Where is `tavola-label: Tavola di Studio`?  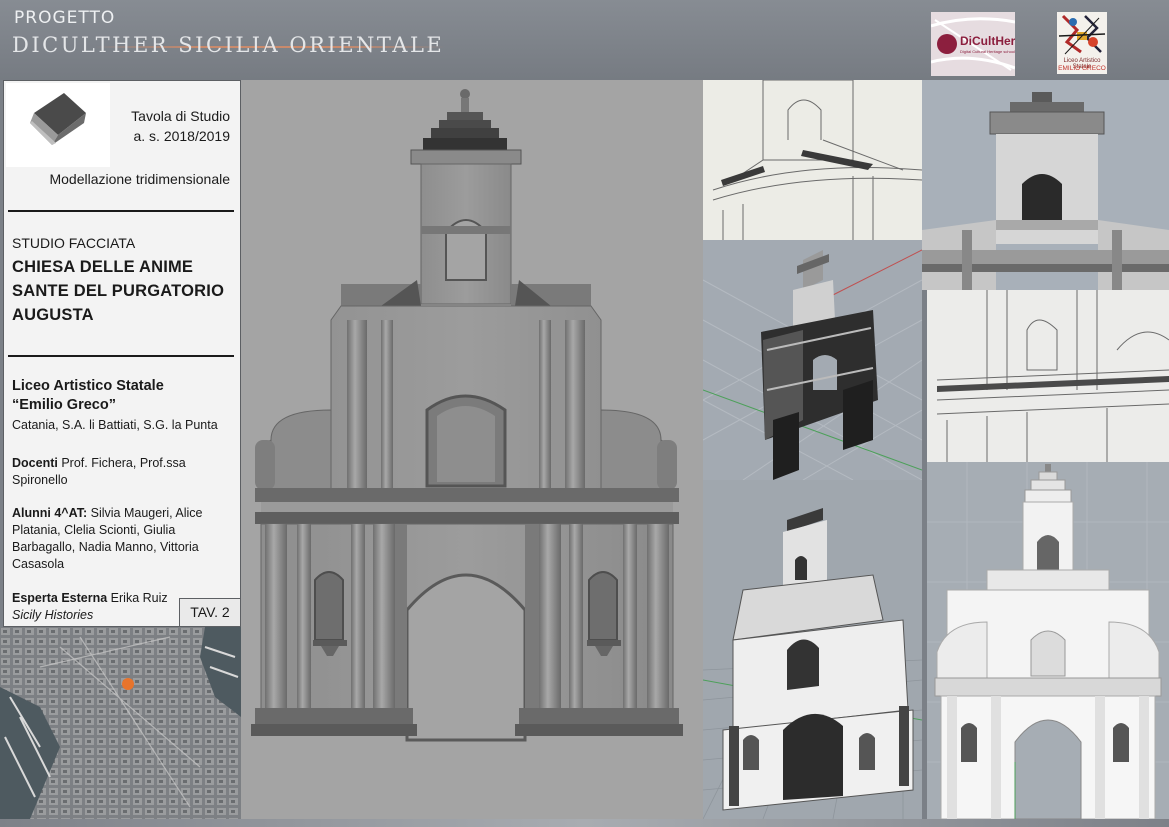 tavola-label: Tavola di Studio is located at coordinates (180, 116).